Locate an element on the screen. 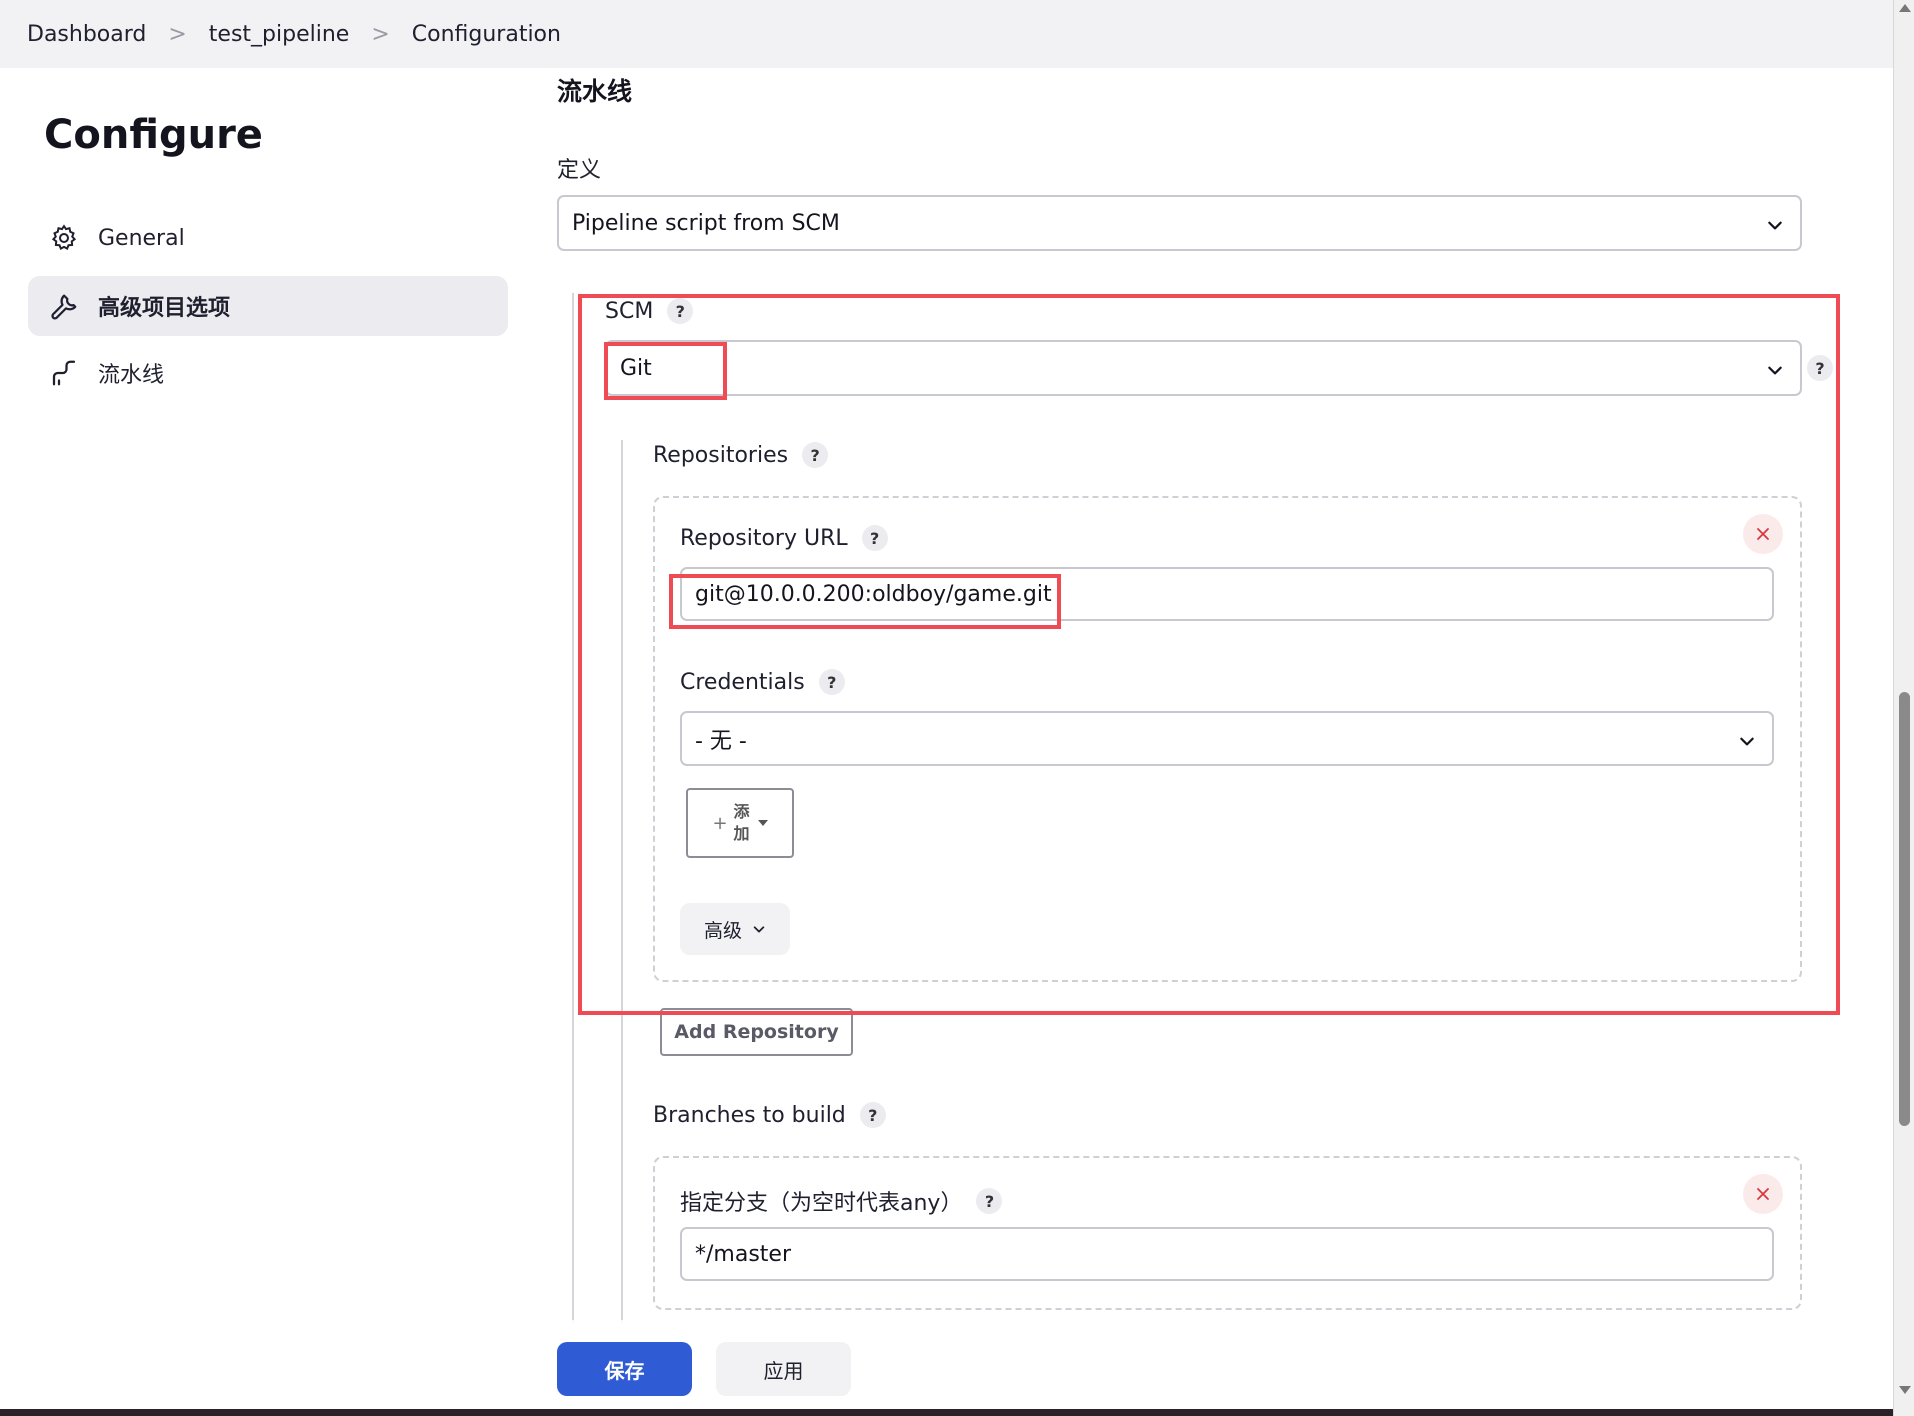  breadcrumb-test-pipeline: test_pipeline is located at coordinates (279, 34).